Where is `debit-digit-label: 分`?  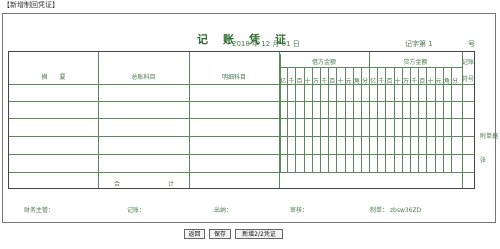
debit-digit-label: 分 is located at coordinates (365, 81).